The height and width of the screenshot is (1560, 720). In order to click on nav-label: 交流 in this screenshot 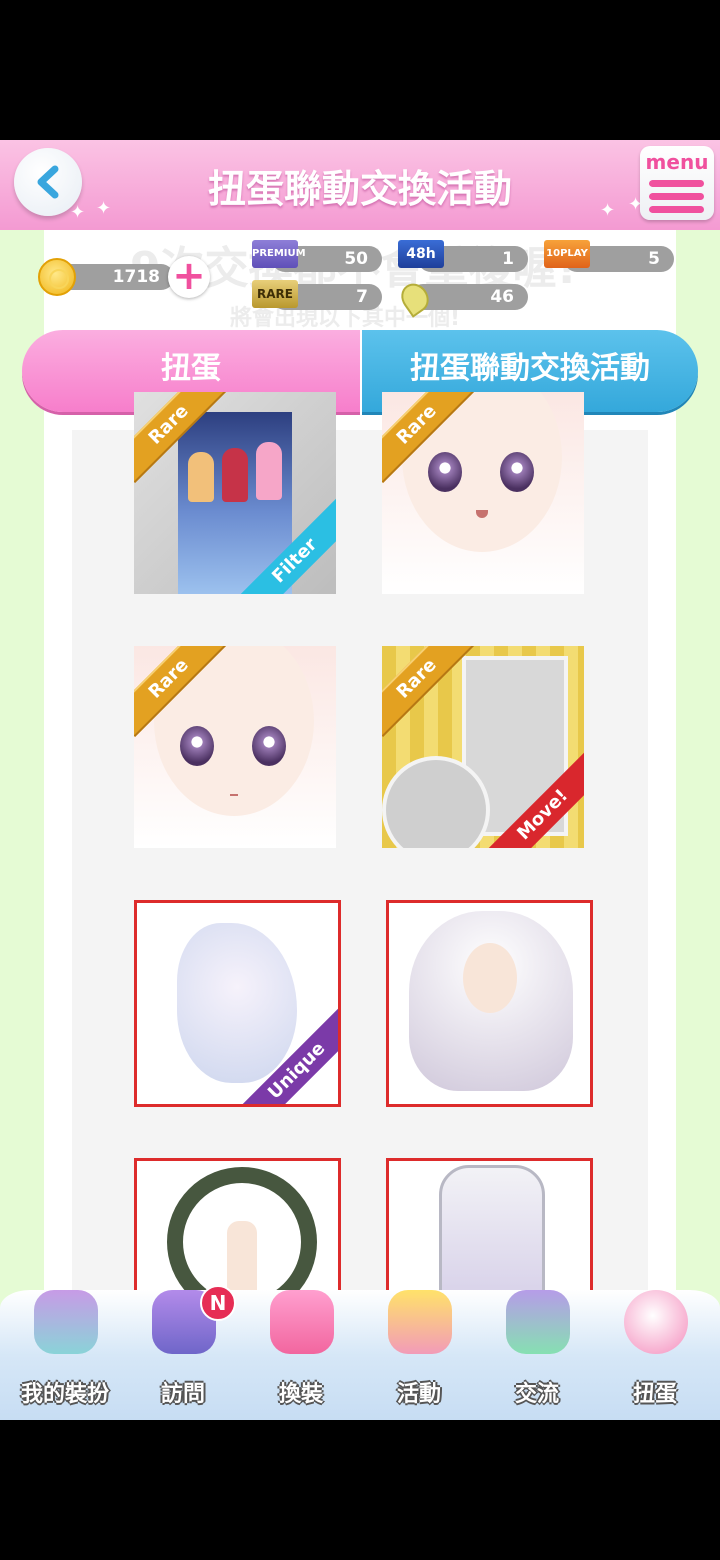, I will do `click(536, 1394)`.